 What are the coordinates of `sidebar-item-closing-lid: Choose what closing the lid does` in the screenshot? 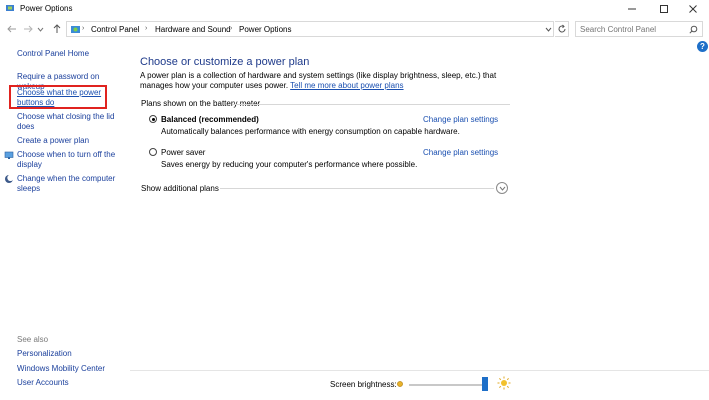 It's located at (67, 122).